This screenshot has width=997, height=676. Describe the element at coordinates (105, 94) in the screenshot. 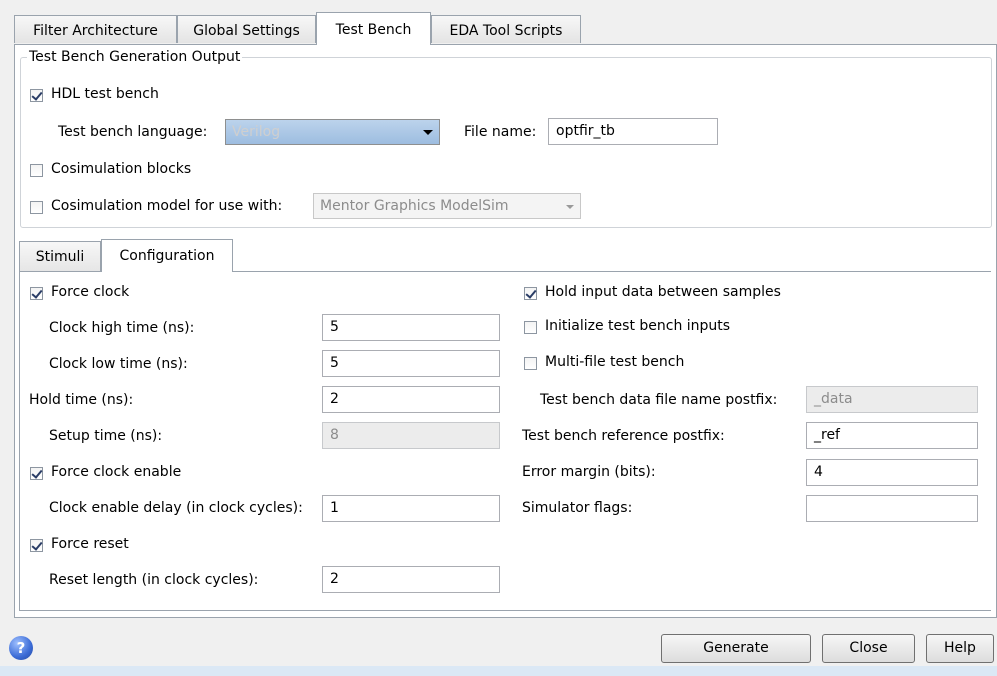

I see `hdl-test-bench-label: HDL test bench` at that location.